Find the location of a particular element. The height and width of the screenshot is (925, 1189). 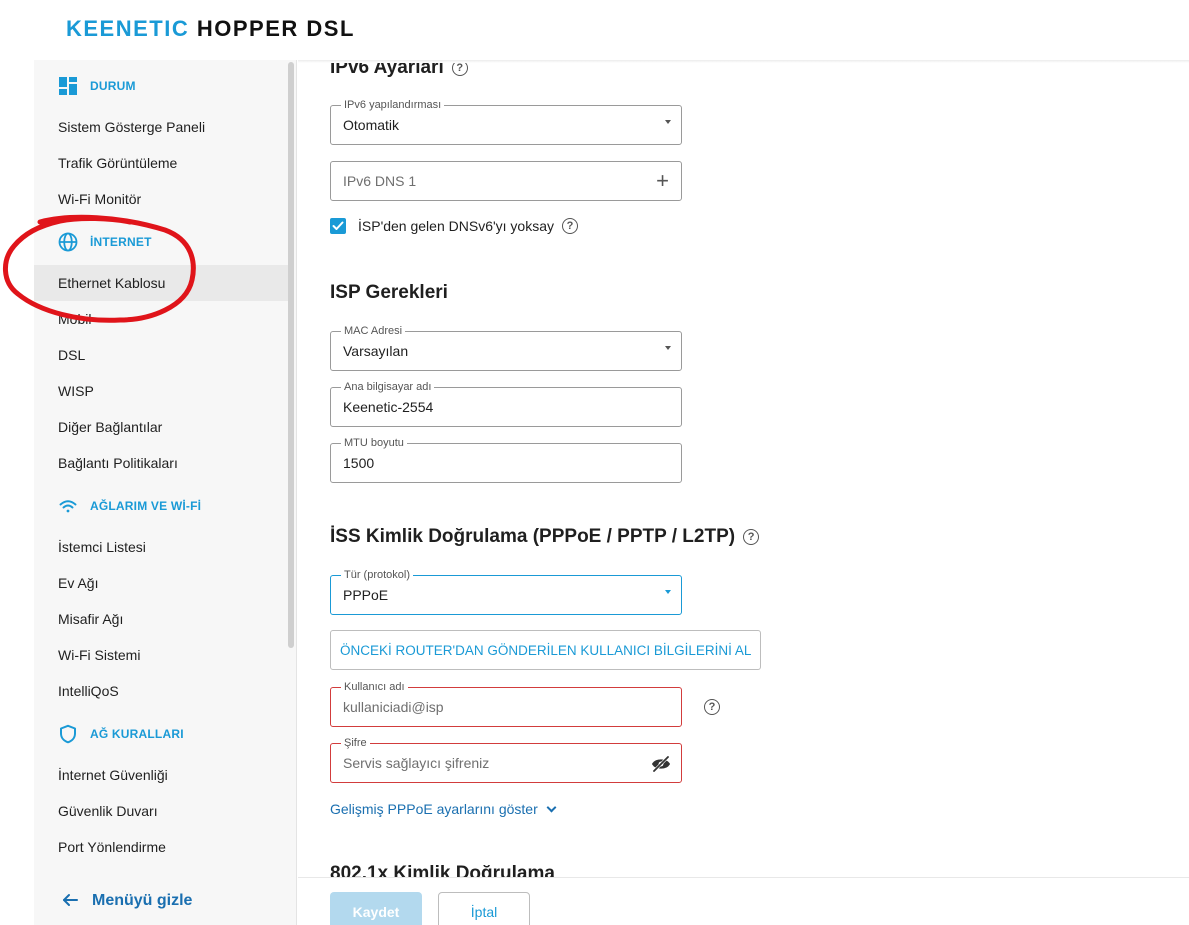

header: KEENETIC HOPPER DSL is located at coordinates (594, 30).